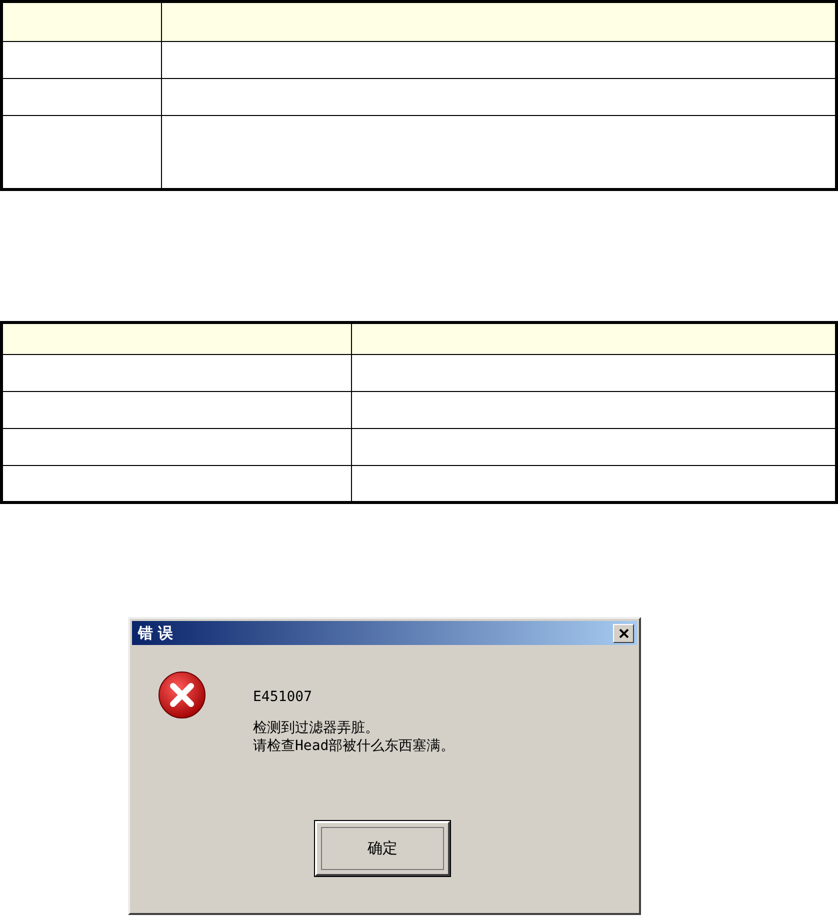 This screenshot has width=838, height=919. What do you see at coordinates (156, 633) in the screenshot?
I see `dialog-title: 错 误` at bounding box center [156, 633].